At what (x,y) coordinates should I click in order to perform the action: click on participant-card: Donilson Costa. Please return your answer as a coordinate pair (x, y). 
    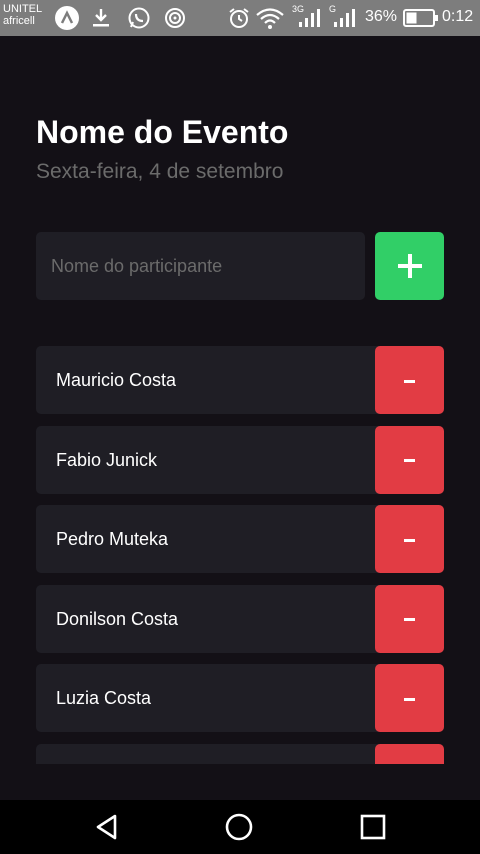
    Looking at the image, I should click on (226, 618).